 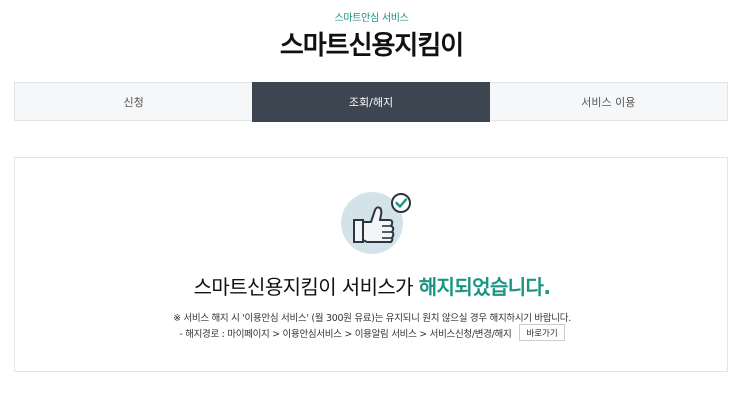 I want to click on headline-text: 스마트신용지킴이 서비스가, so click(x=306, y=287).